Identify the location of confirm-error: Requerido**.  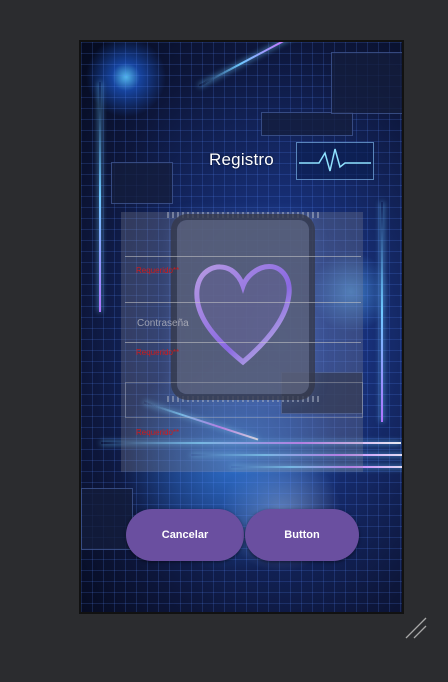
(158, 432).